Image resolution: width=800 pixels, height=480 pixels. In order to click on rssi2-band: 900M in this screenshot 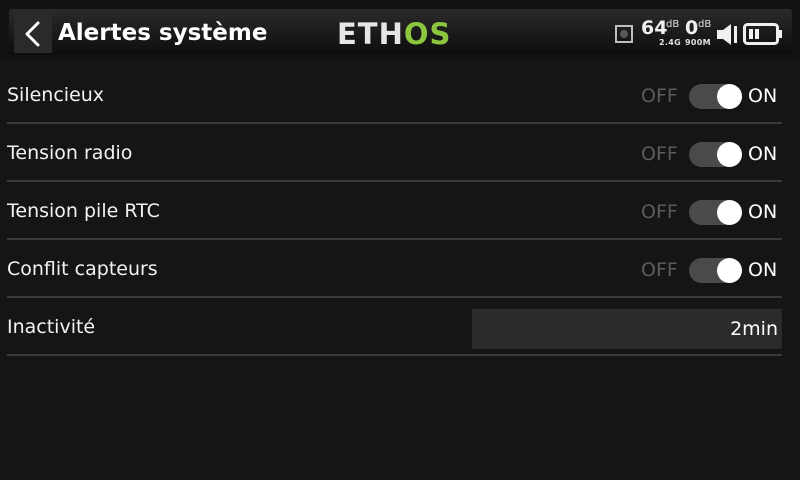, I will do `click(698, 42)`.